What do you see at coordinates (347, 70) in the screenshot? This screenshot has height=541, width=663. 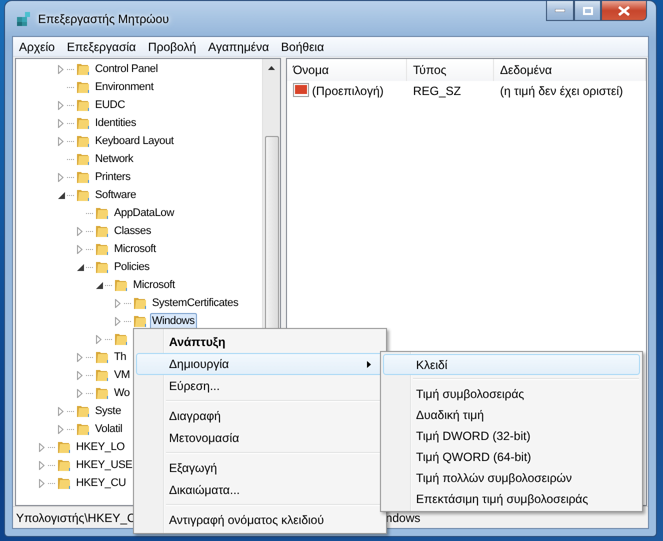 I see `column-header: Όνομα` at bounding box center [347, 70].